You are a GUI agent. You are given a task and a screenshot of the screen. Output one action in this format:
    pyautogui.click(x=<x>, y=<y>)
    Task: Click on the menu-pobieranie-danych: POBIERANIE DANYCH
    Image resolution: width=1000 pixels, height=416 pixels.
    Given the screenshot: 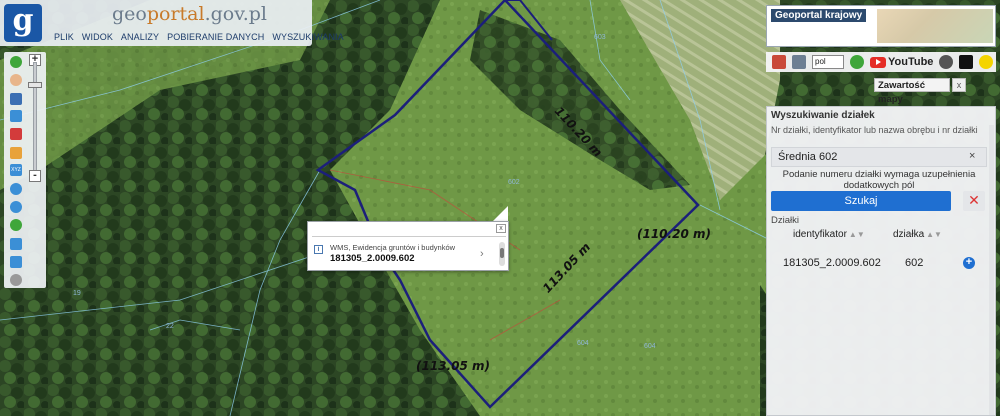 What is the action you would take?
    pyautogui.click(x=215, y=37)
    